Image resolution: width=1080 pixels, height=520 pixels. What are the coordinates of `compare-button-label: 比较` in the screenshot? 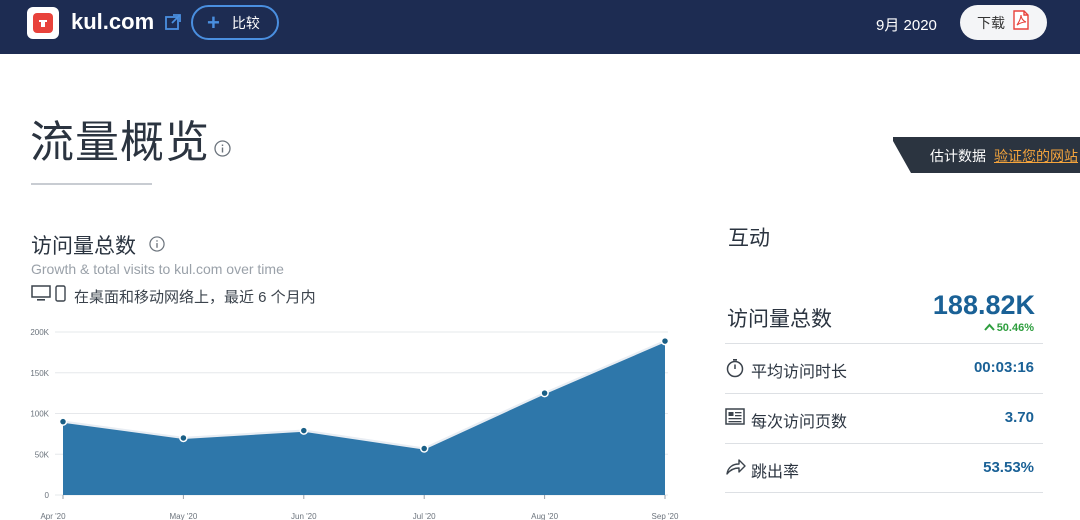 It's located at (245, 22).